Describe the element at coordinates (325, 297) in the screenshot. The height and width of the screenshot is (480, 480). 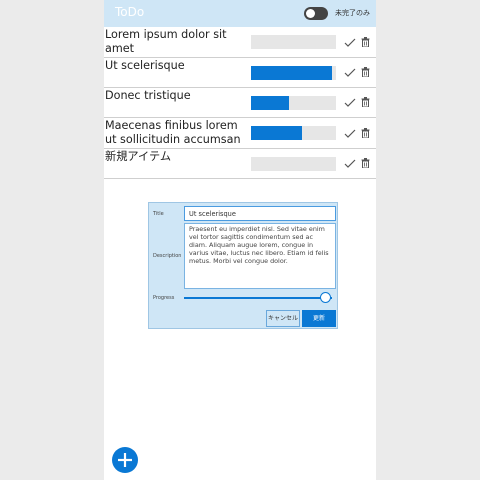
I see `progress-slider-thumb` at that location.